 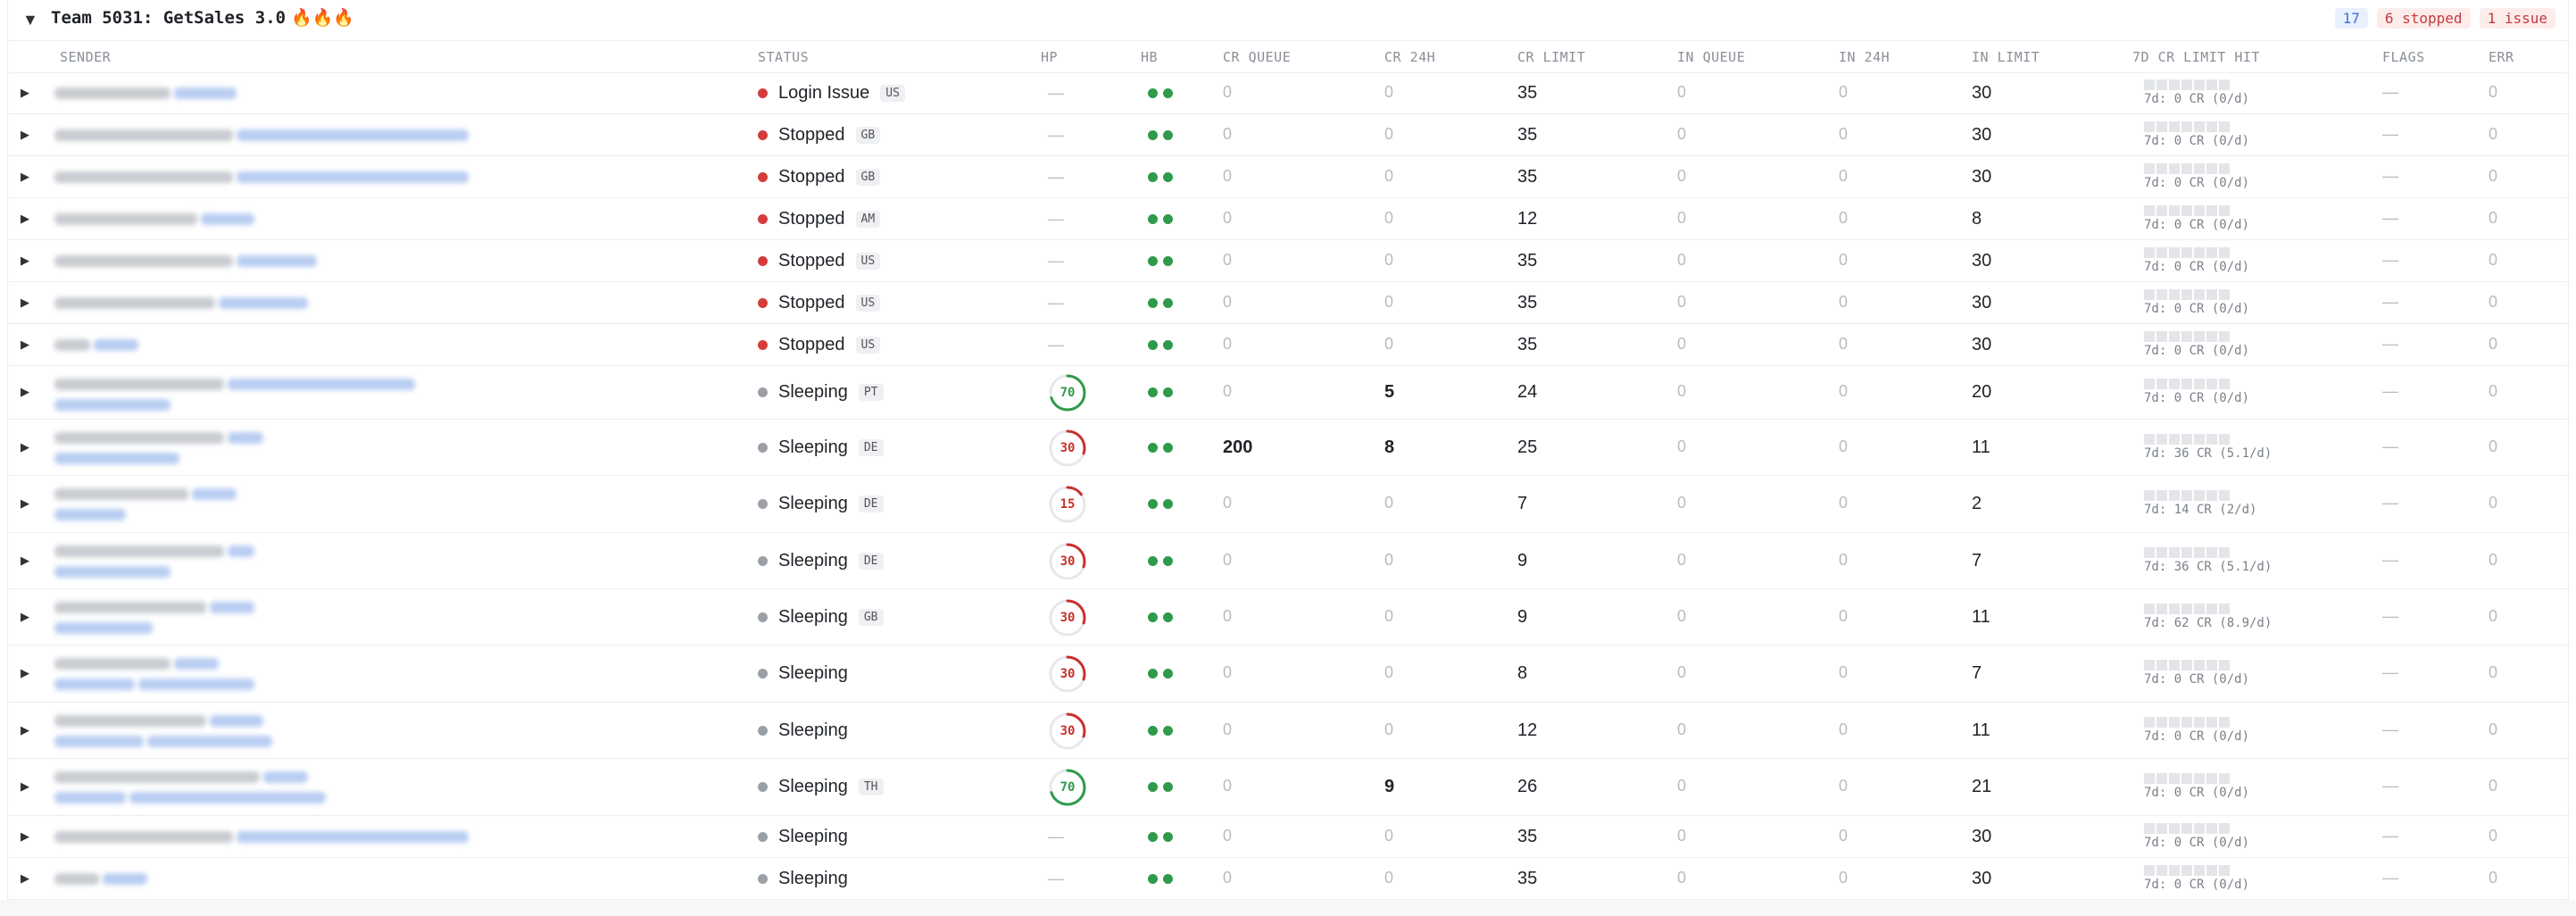 What do you see at coordinates (2501, 57) in the screenshot?
I see `col-err: ERR` at bounding box center [2501, 57].